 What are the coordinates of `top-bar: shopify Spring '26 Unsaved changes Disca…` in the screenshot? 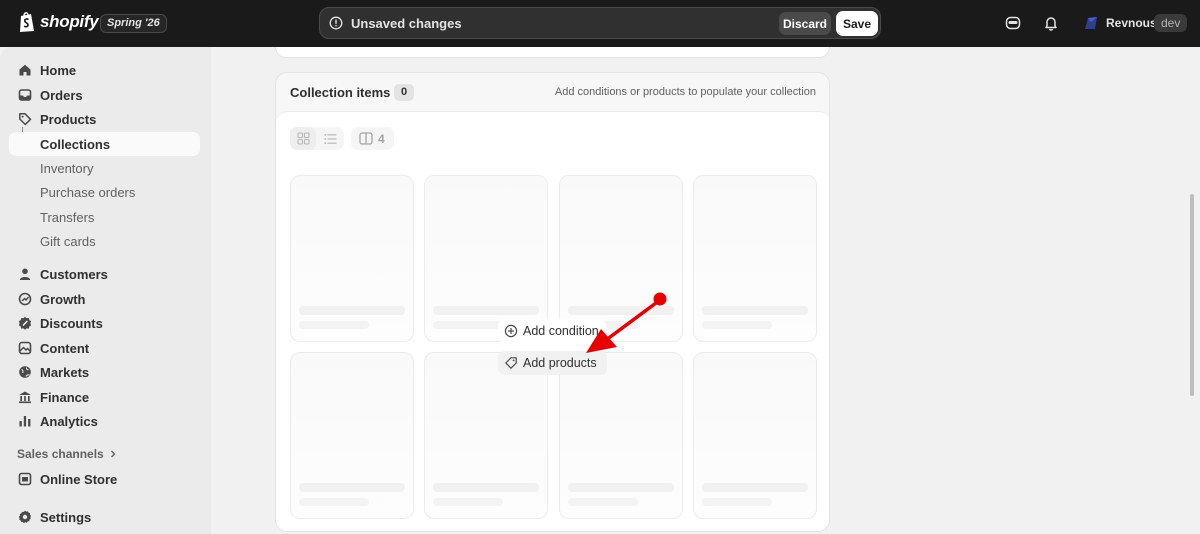 It's located at (600, 23).